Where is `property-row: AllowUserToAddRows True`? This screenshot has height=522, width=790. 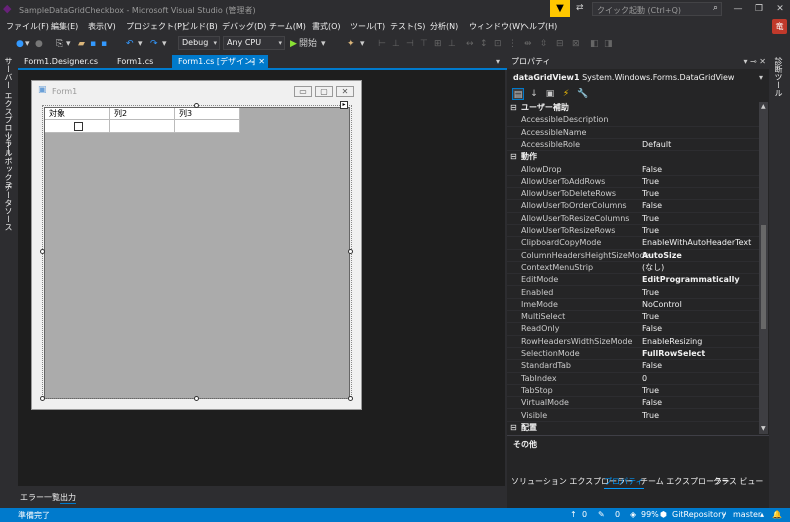
property-row: AllowUserToAddRows True is located at coordinates (633, 182).